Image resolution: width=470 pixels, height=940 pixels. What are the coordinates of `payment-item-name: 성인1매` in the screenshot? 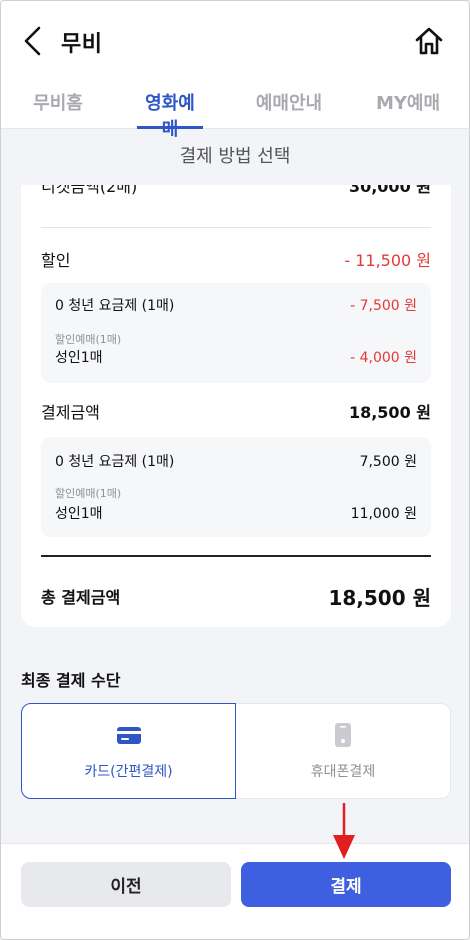 It's located at (79, 514).